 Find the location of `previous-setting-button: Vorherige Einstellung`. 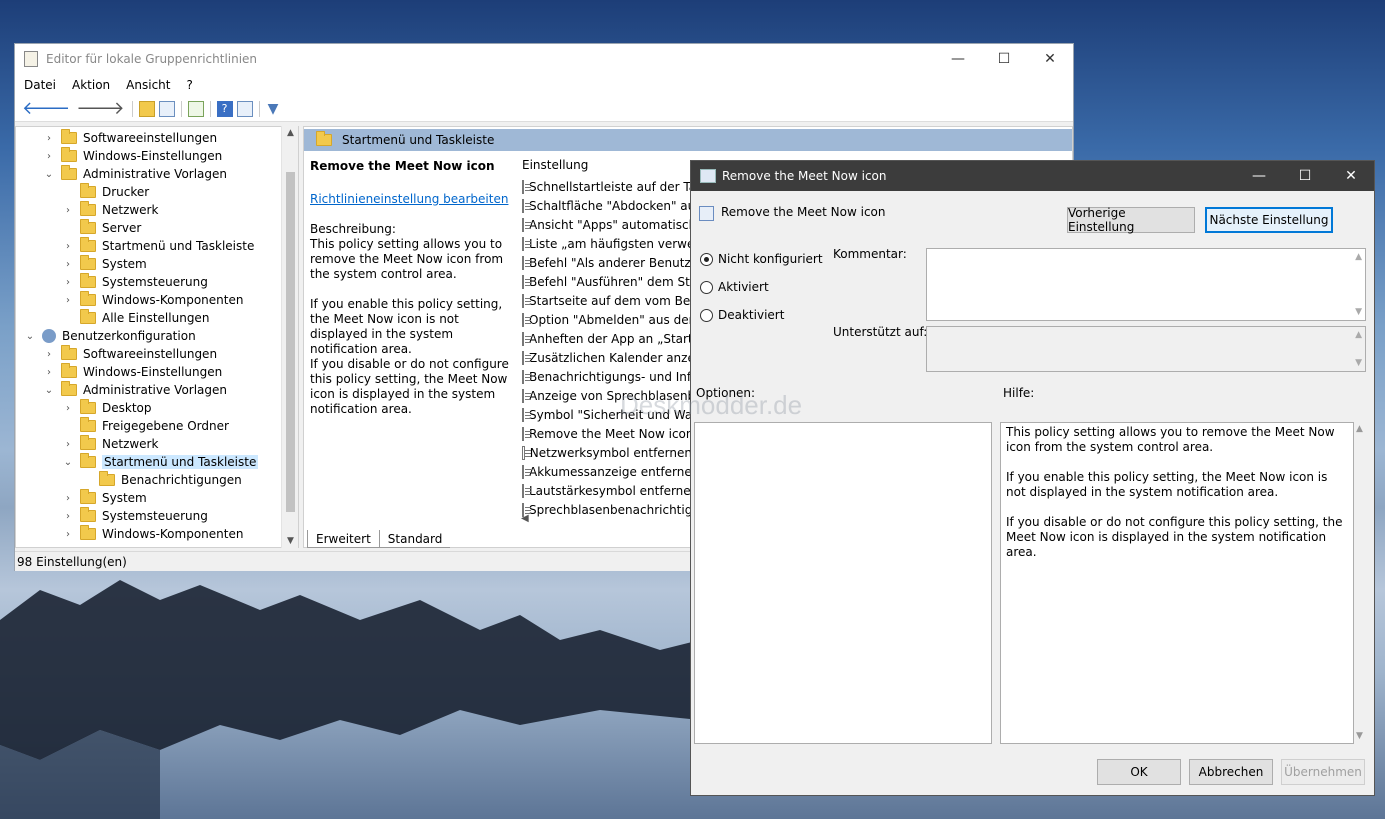

previous-setting-button: Vorherige Einstellung is located at coordinates (1131, 220).